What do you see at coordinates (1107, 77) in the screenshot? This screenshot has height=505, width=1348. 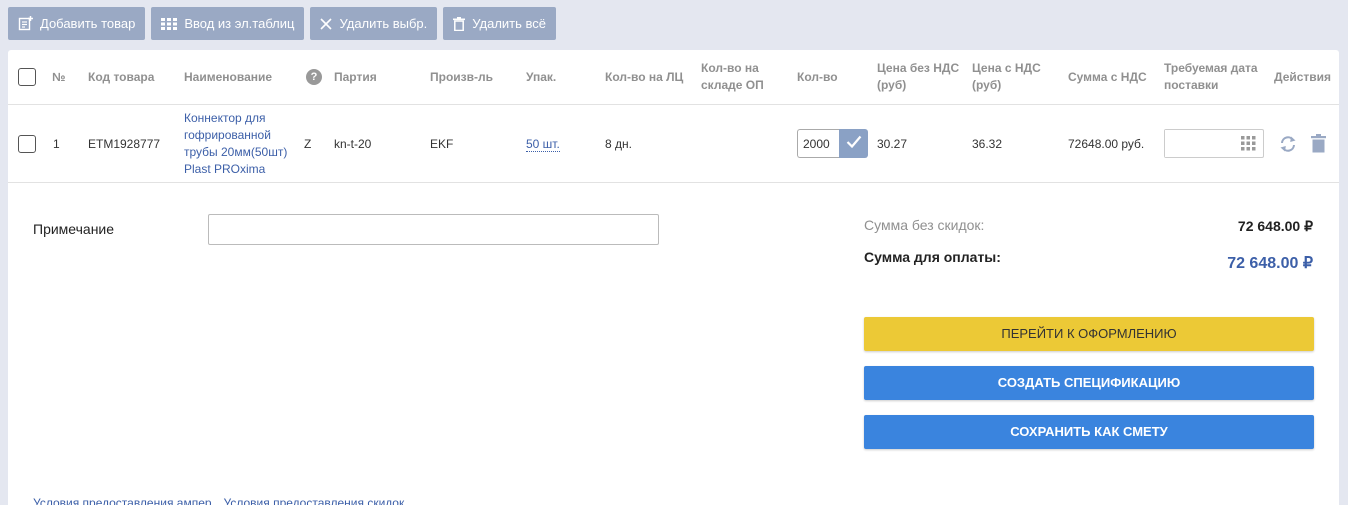 I see `header-sum-vat: Сумма с НДС` at bounding box center [1107, 77].